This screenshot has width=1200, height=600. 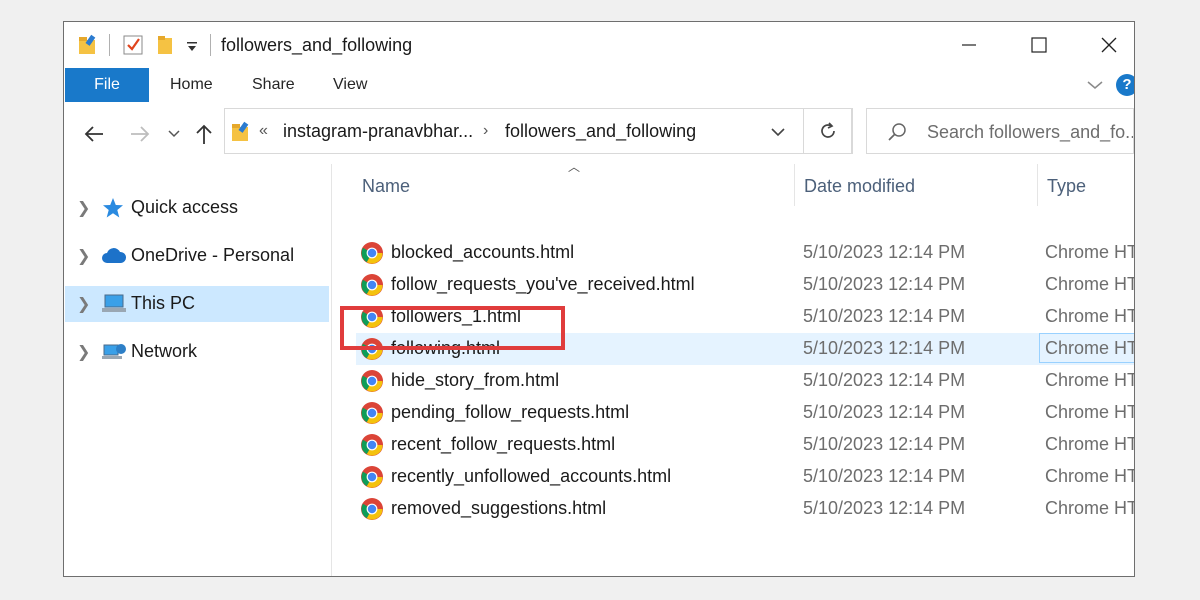 What do you see at coordinates (386, 184) in the screenshot?
I see `column-header-name: Name` at bounding box center [386, 184].